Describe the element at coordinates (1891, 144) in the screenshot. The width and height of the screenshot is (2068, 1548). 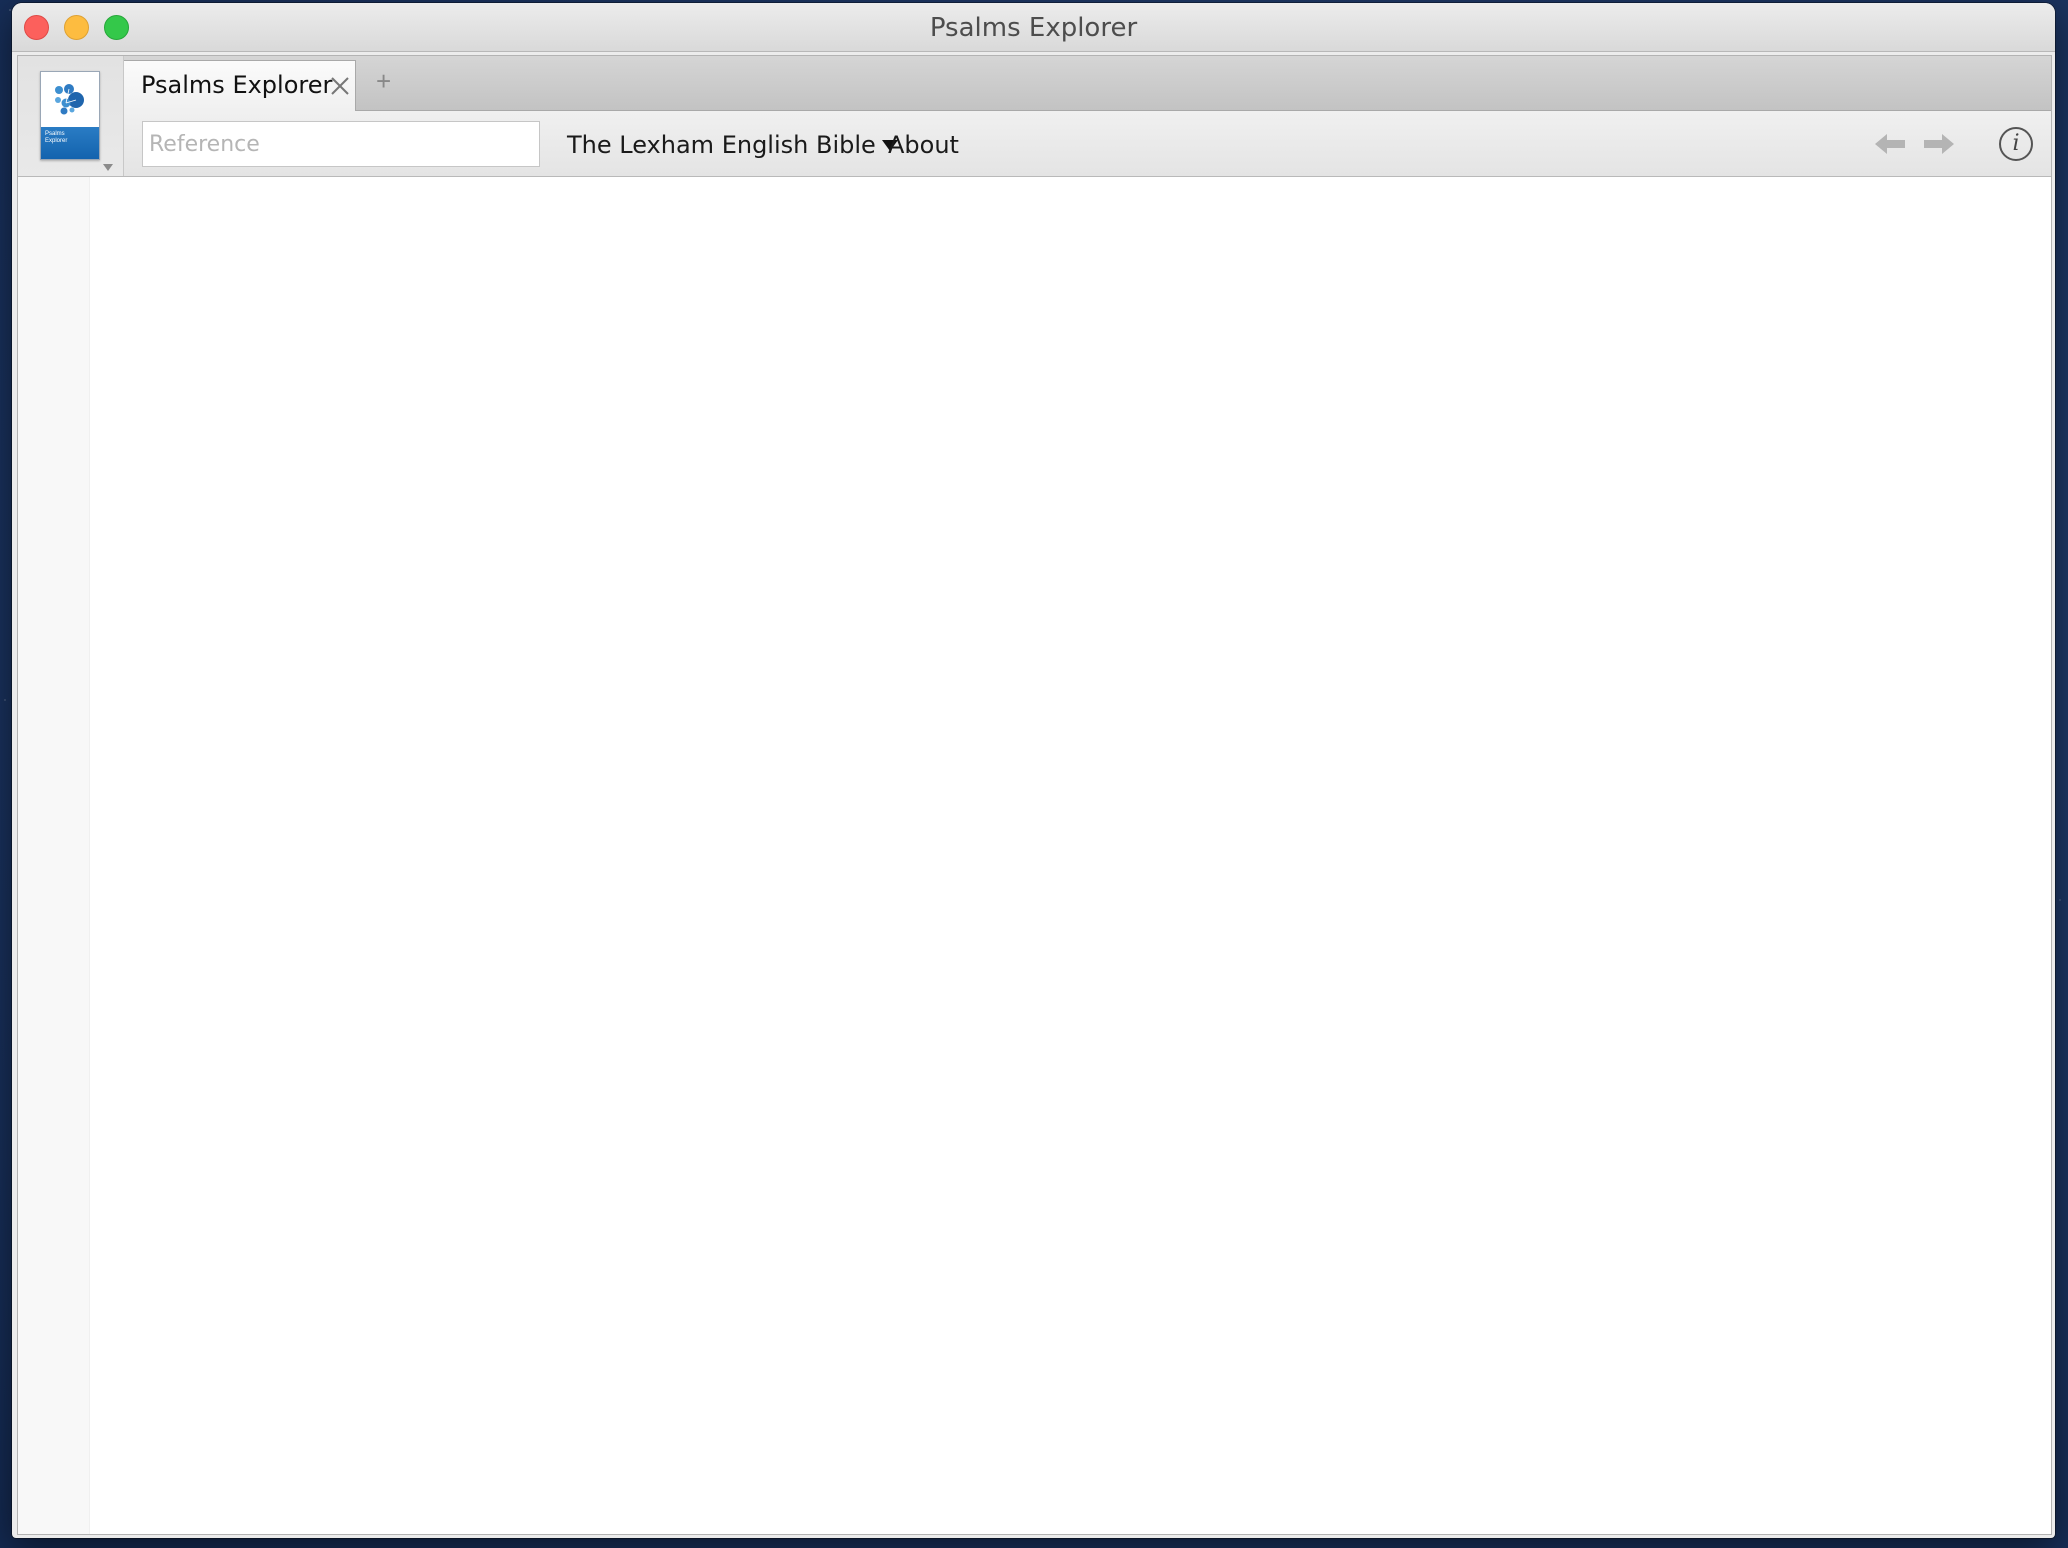
I see `arrow-left-icon` at that location.